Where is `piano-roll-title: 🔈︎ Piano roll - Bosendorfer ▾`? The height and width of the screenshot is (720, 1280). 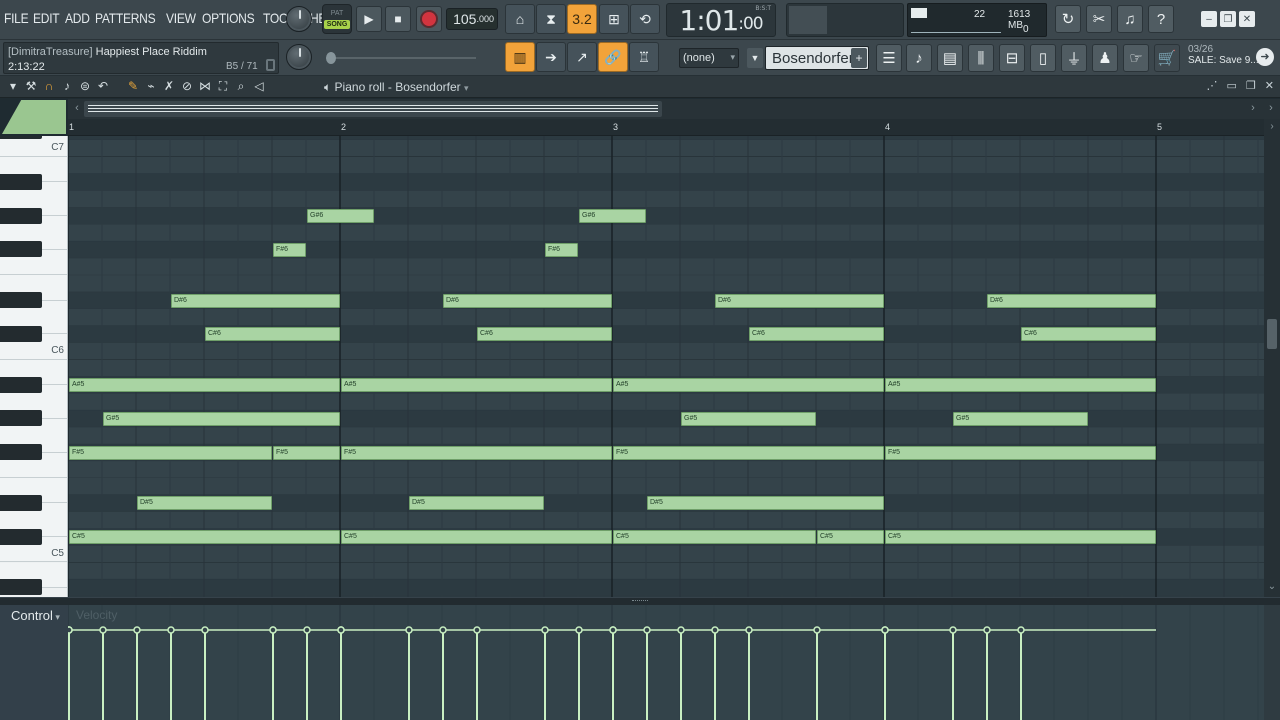
piano-roll-title: 🔈︎ Piano roll - Bosendorfer ▾ is located at coordinates (396, 87).